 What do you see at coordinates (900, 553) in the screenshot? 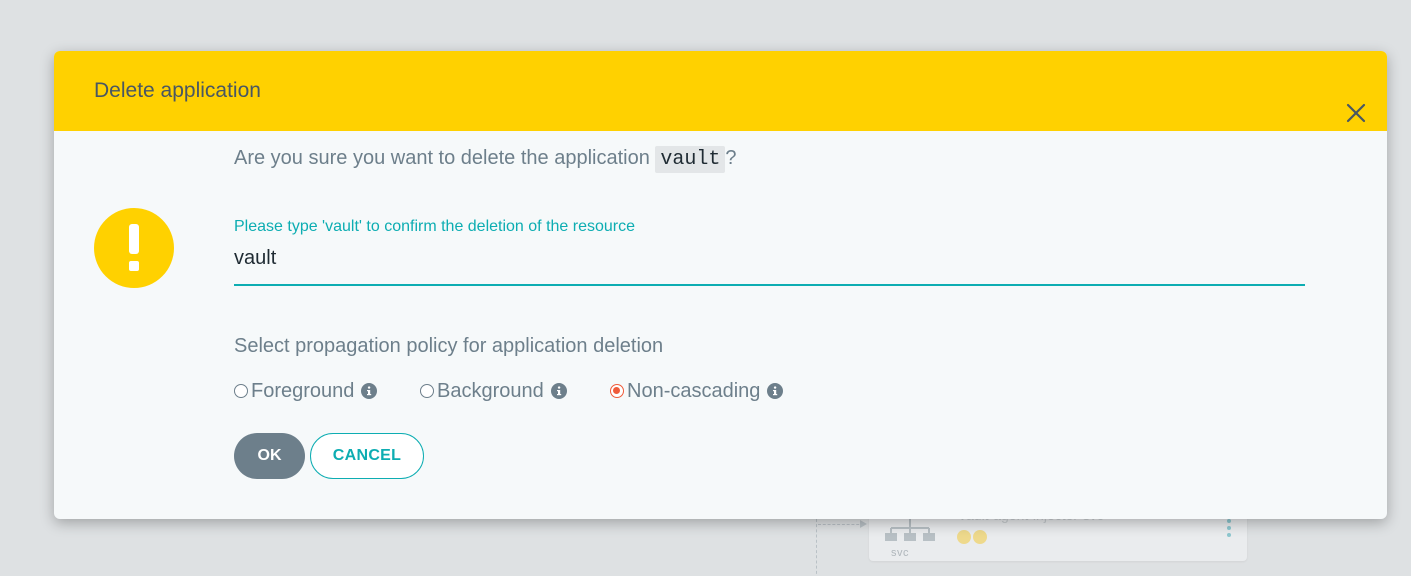
I see `resource-kind-label: svc` at bounding box center [900, 553].